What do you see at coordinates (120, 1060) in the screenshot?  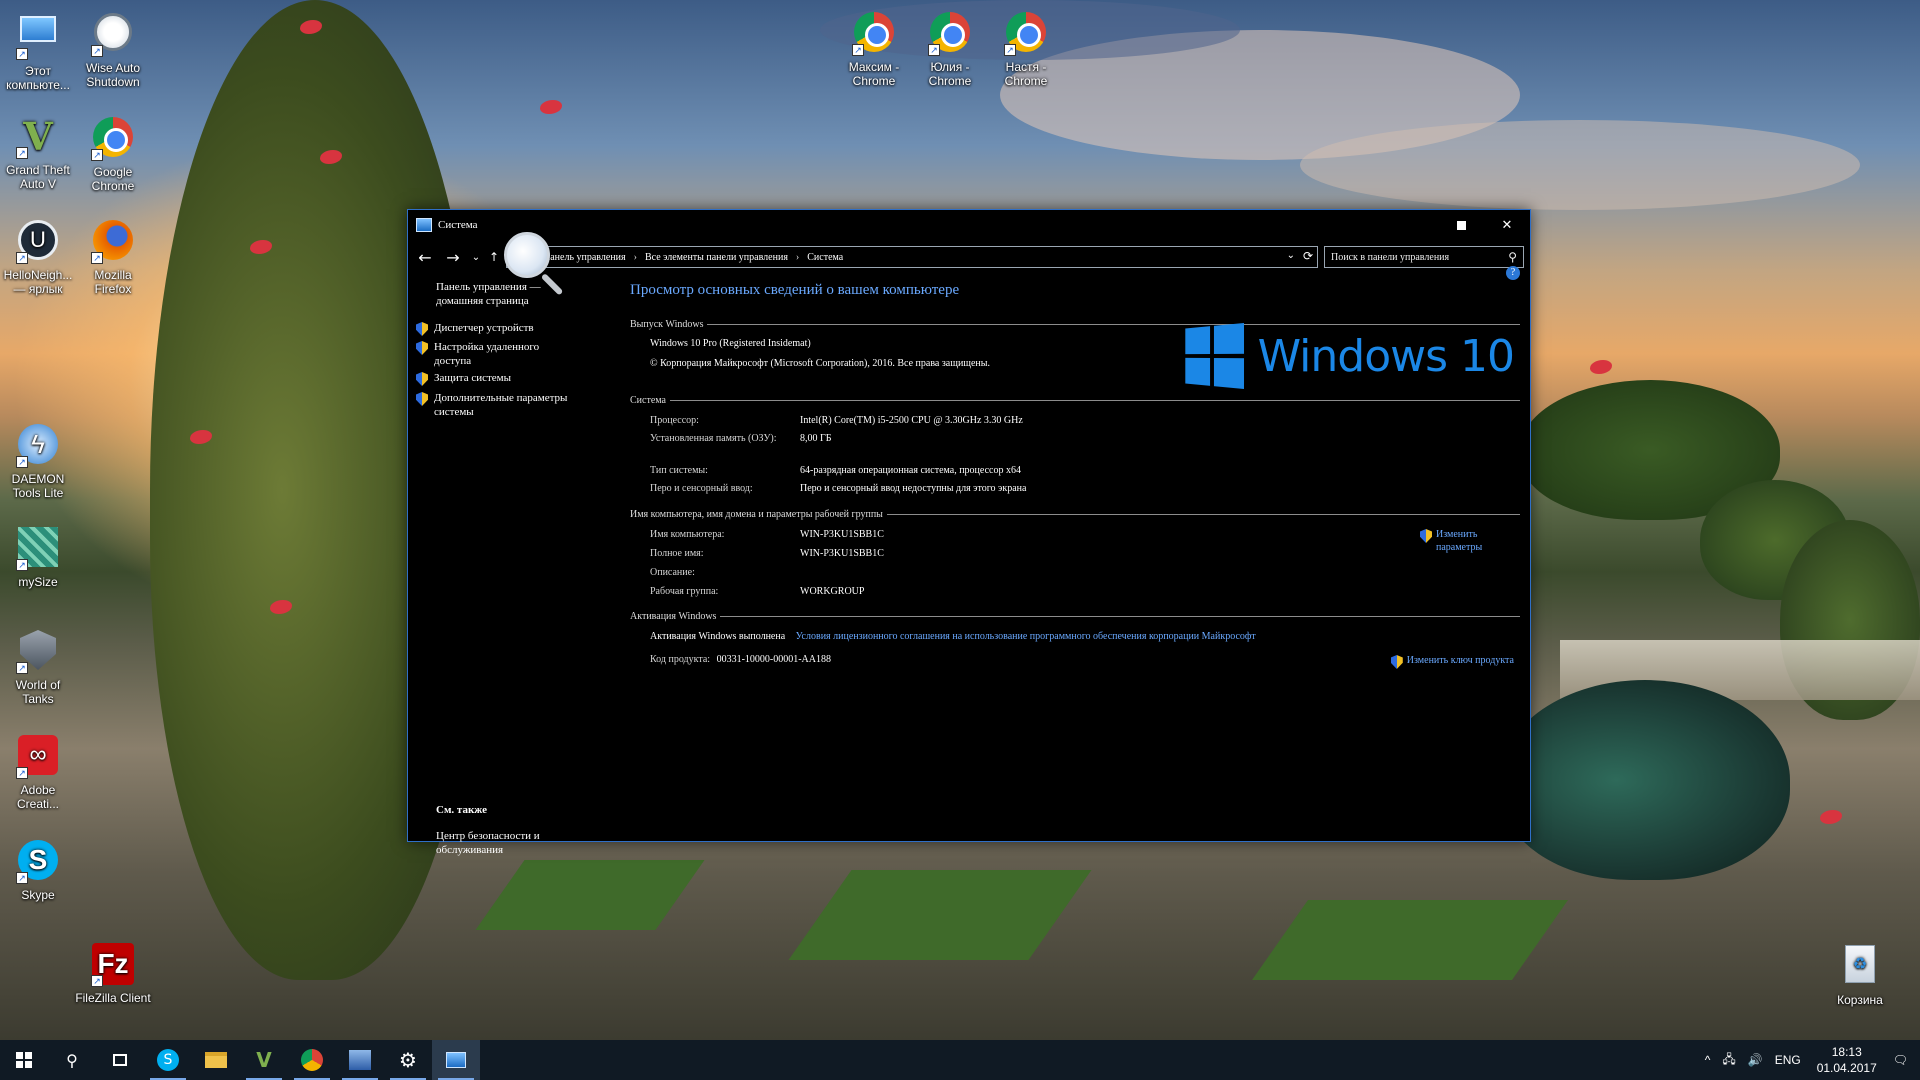 I see `task-view-button` at bounding box center [120, 1060].